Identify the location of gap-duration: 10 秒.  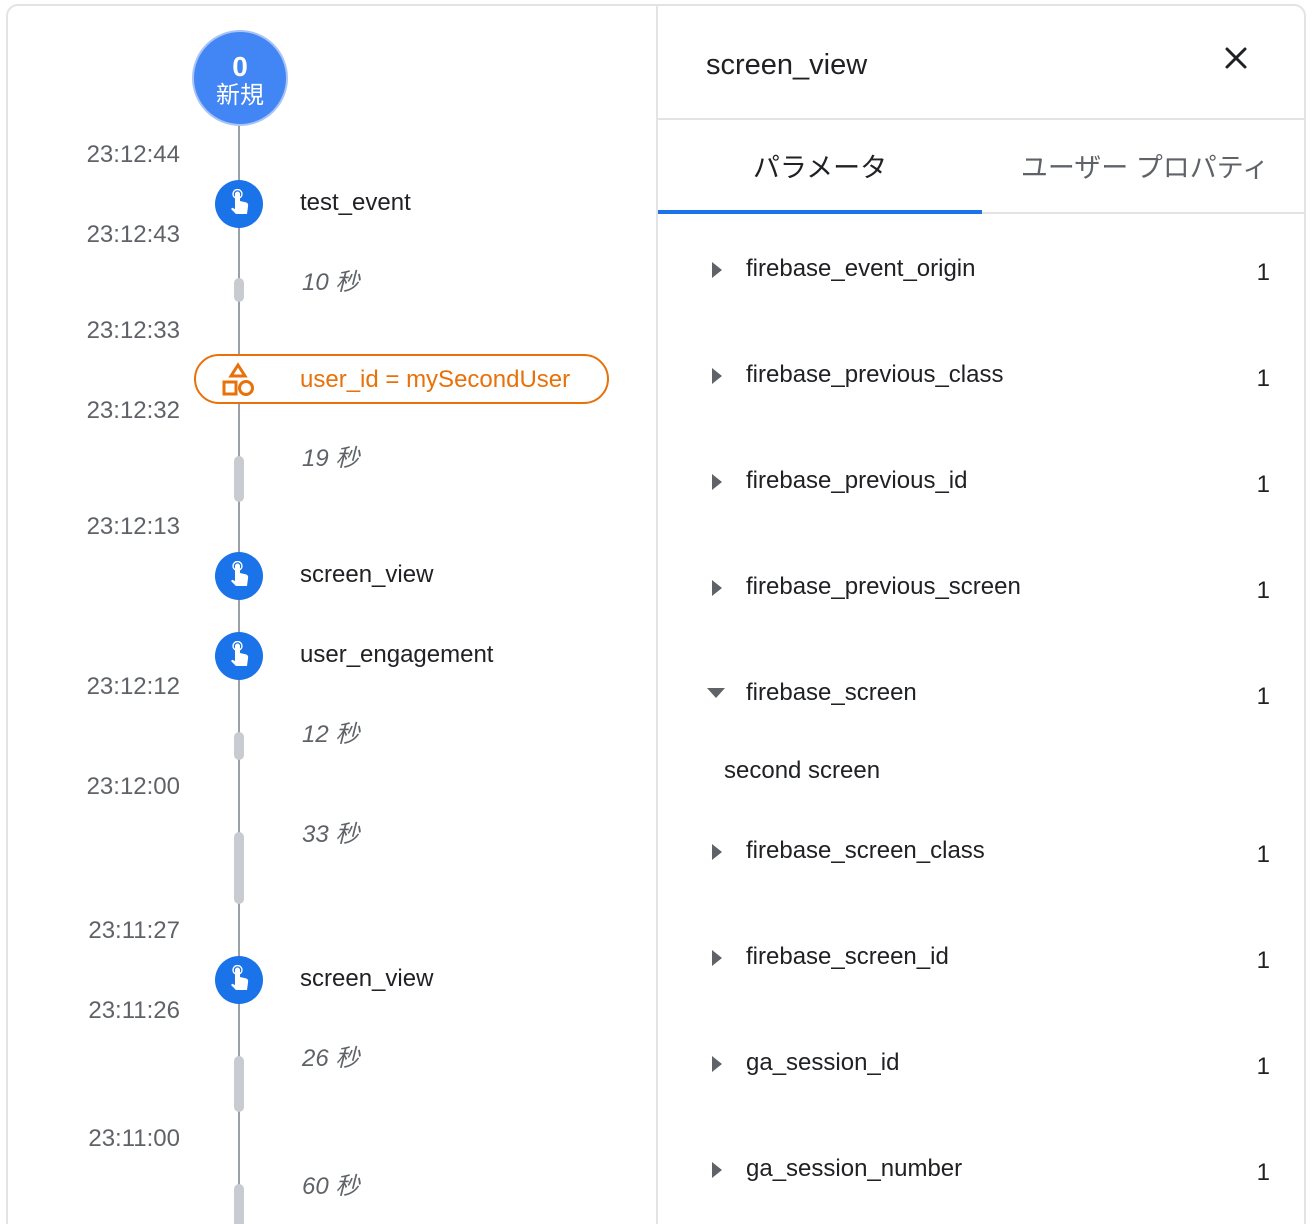
(331, 282).